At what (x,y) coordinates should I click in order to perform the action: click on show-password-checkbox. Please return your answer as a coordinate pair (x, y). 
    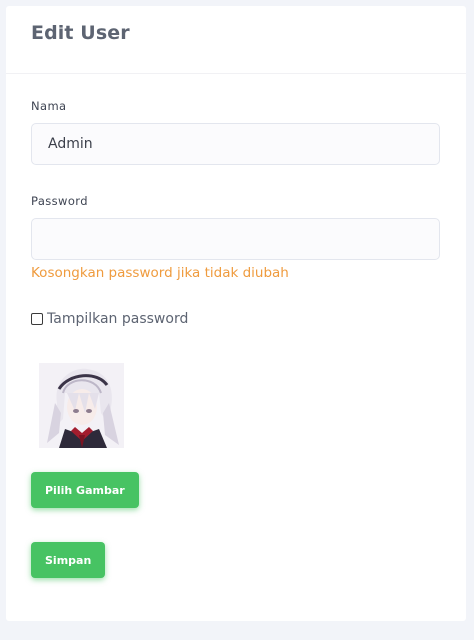
    Looking at the image, I should click on (37, 319).